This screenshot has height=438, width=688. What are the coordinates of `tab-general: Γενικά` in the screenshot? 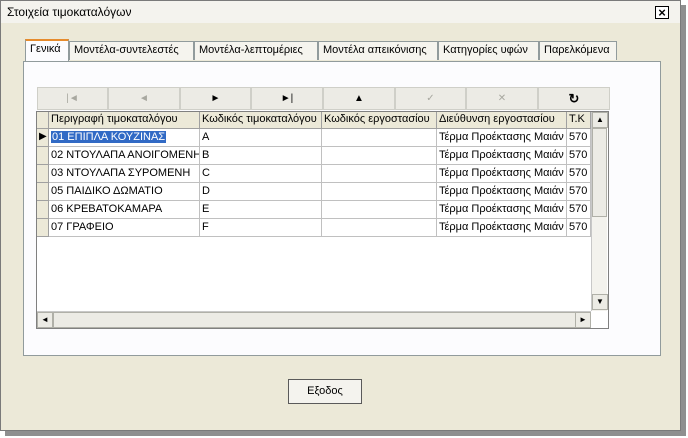 It's located at (47, 50).